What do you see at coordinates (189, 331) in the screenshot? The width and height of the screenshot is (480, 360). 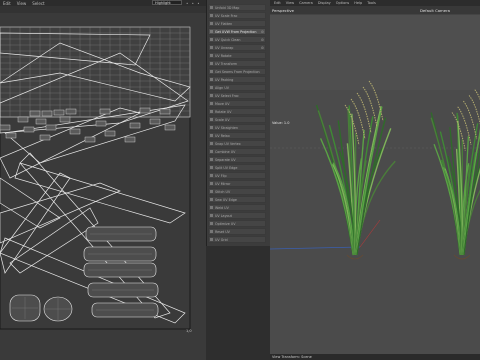 I see `uv-coordinate-label: 1,0` at bounding box center [189, 331].